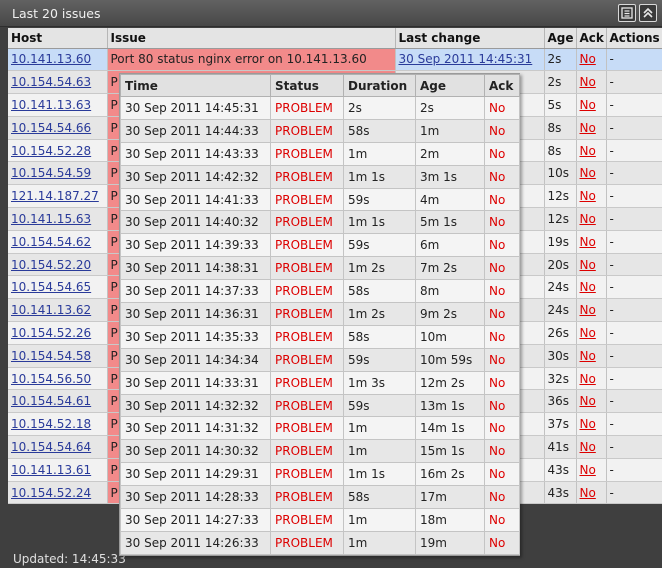 This screenshot has width=662, height=568. Describe the element at coordinates (51, 151) in the screenshot. I see `host-link: 10.154.52.28` at that location.